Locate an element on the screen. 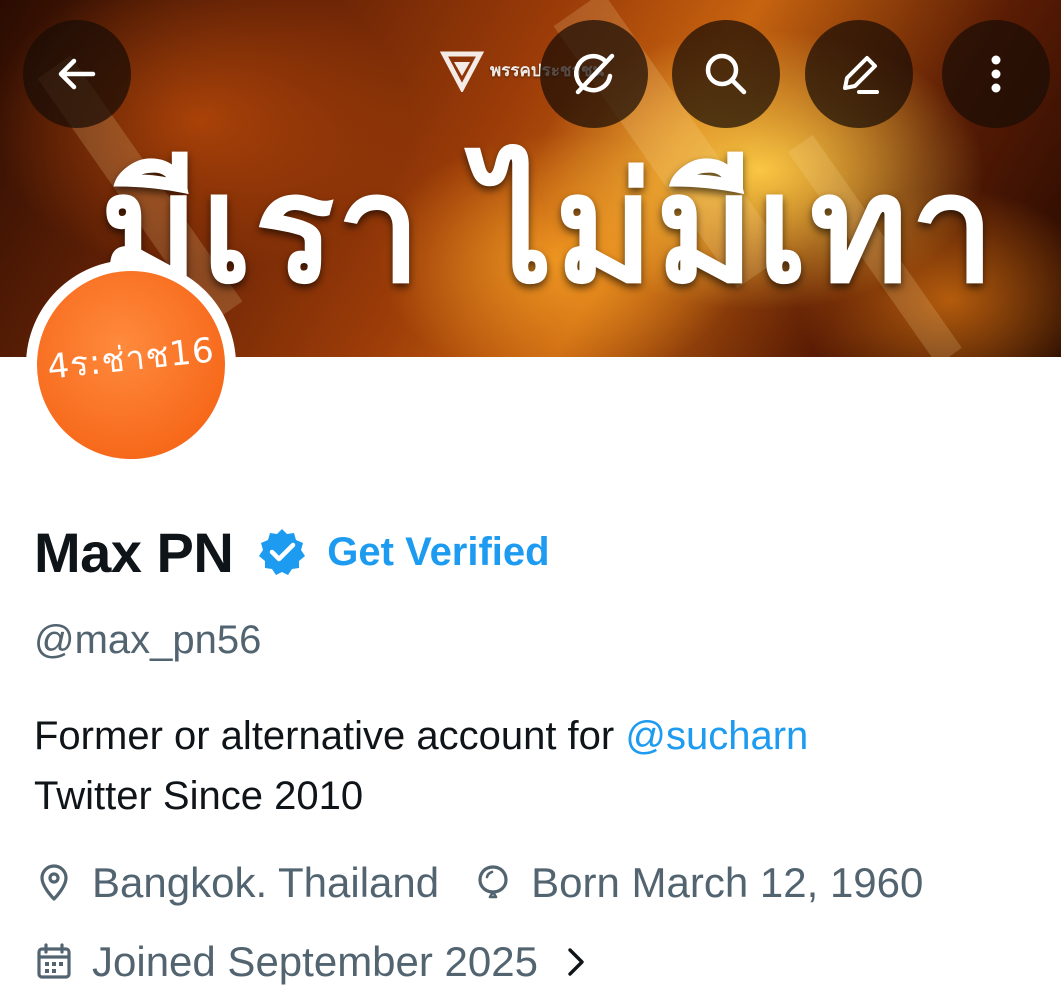  get-verified-link: Get Verified is located at coordinates (438, 552).